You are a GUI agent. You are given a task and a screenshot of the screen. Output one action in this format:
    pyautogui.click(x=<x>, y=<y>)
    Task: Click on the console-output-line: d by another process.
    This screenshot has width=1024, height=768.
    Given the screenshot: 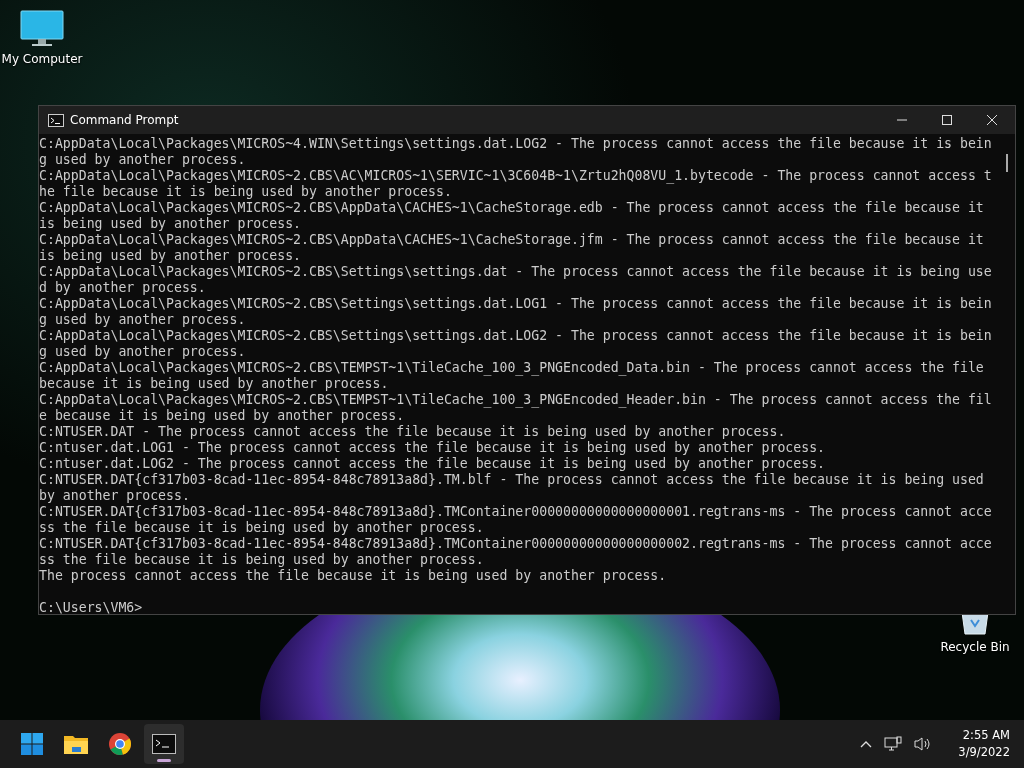 What is the action you would take?
    pyautogui.click(x=122, y=288)
    